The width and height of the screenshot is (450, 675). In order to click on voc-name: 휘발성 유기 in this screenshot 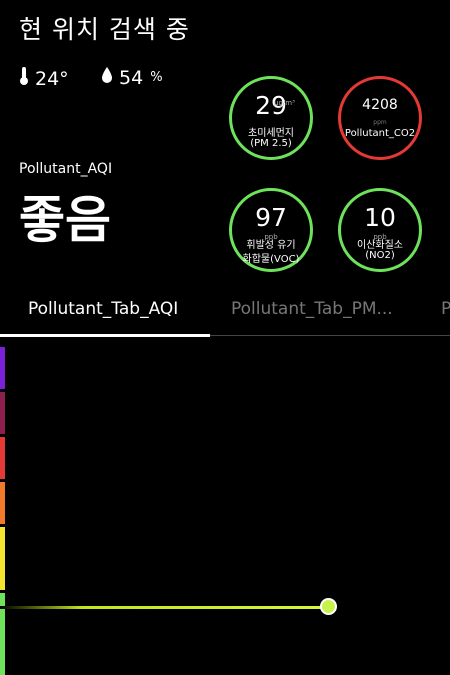, I will do `click(271, 245)`.